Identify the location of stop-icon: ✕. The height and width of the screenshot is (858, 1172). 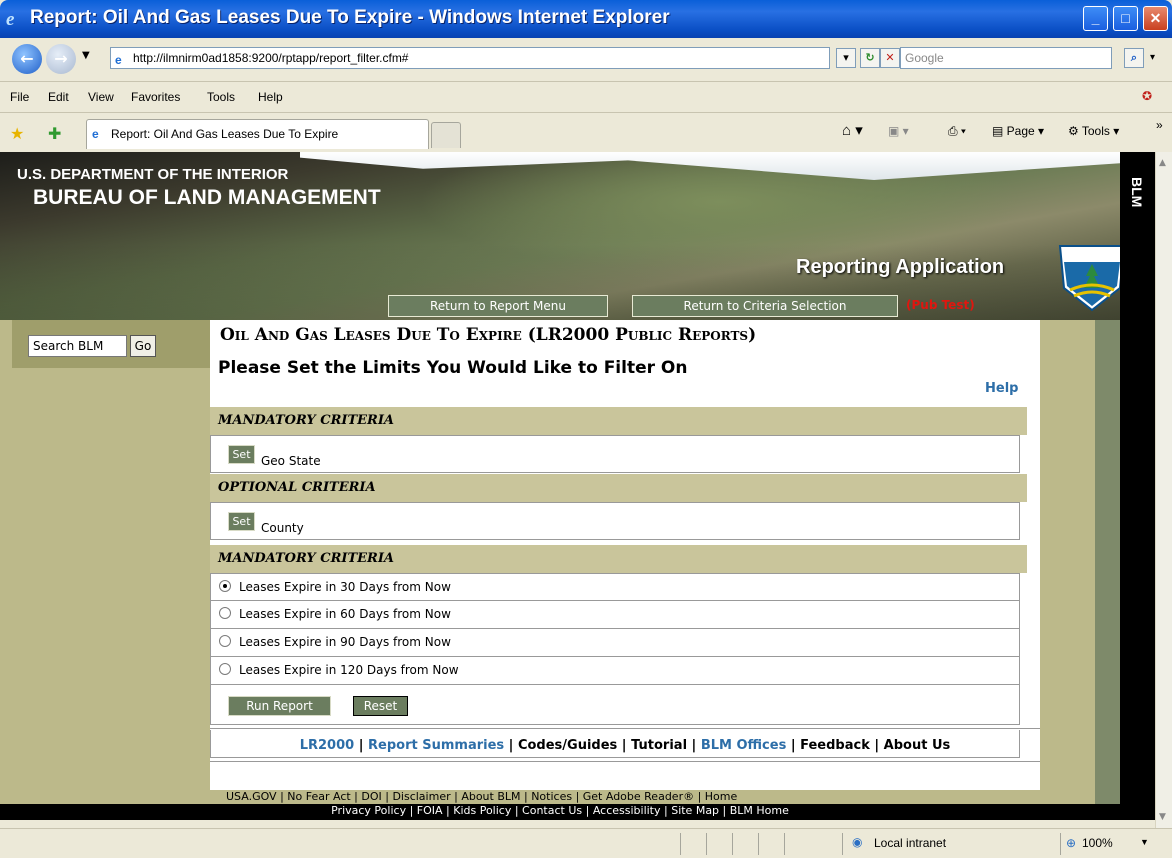
(890, 58).